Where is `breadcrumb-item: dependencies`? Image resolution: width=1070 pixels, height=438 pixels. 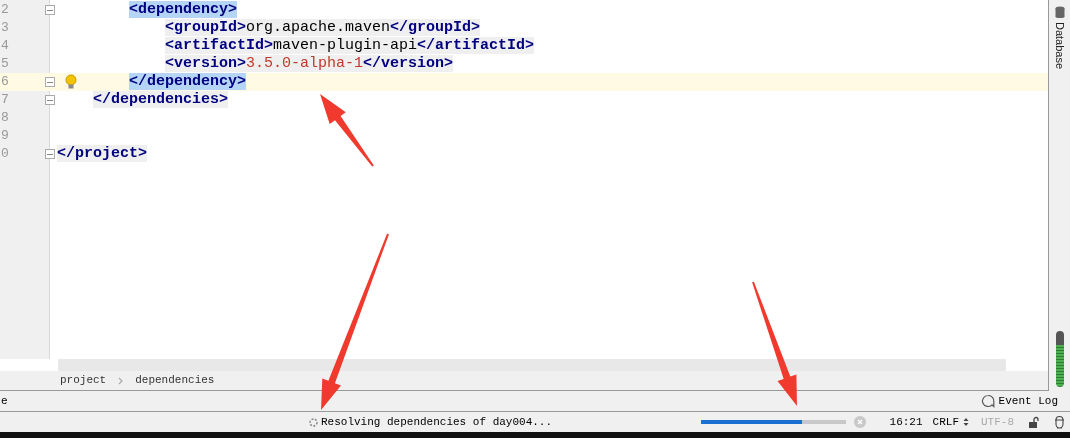 breadcrumb-item: dependencies is located at coordinates (175, 380).